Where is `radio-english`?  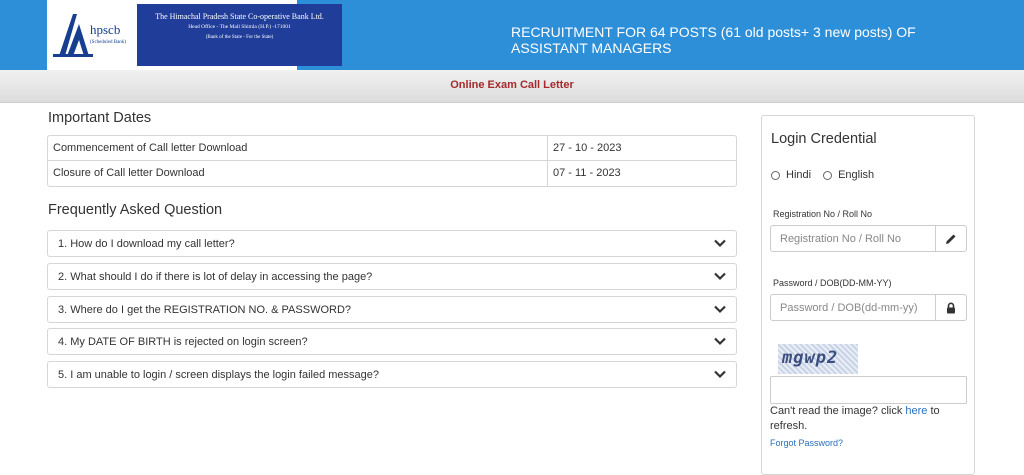 radio-english is located at coordinates (828, 175).